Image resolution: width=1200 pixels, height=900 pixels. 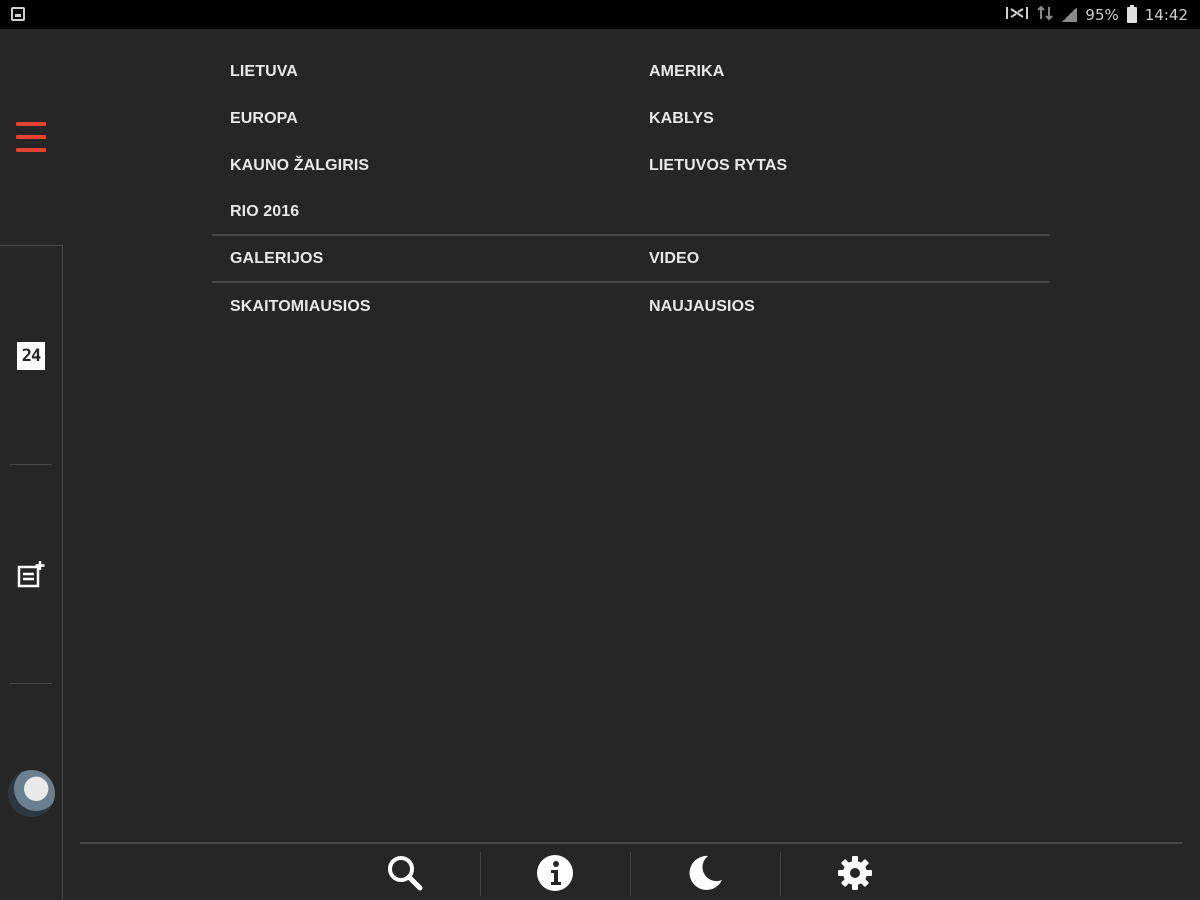 I want to click on clock: 14:42, so click(x=1166, y=15).